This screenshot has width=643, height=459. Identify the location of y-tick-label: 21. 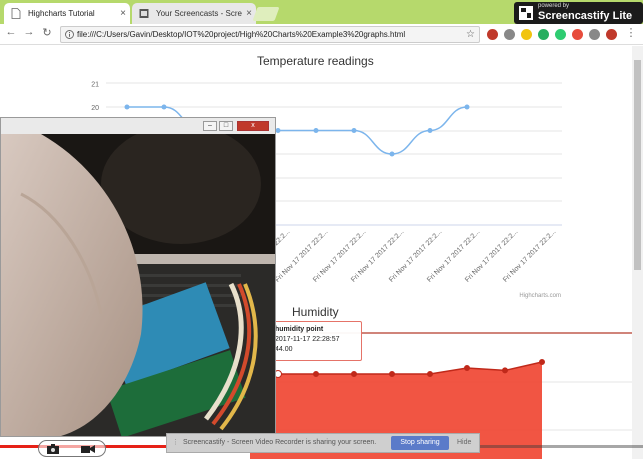
(95, 85).